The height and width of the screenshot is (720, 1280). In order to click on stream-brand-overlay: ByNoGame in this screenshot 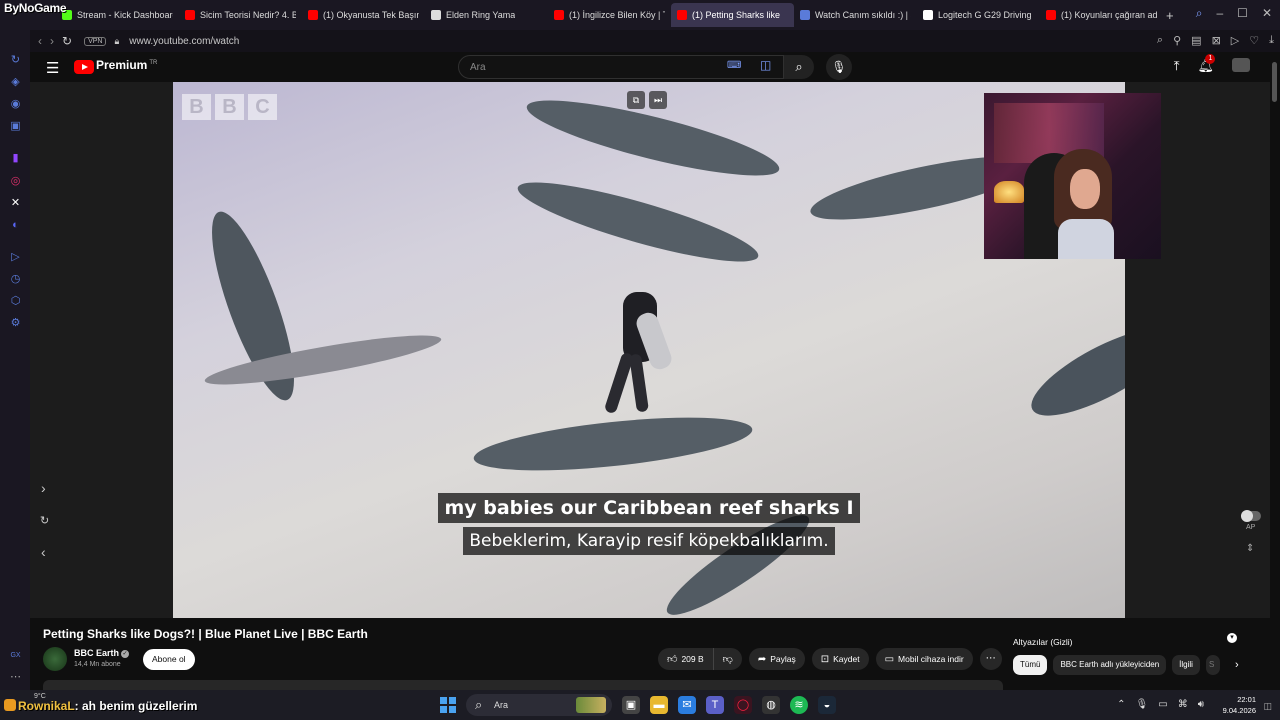, I will do `click(35, 8)`.